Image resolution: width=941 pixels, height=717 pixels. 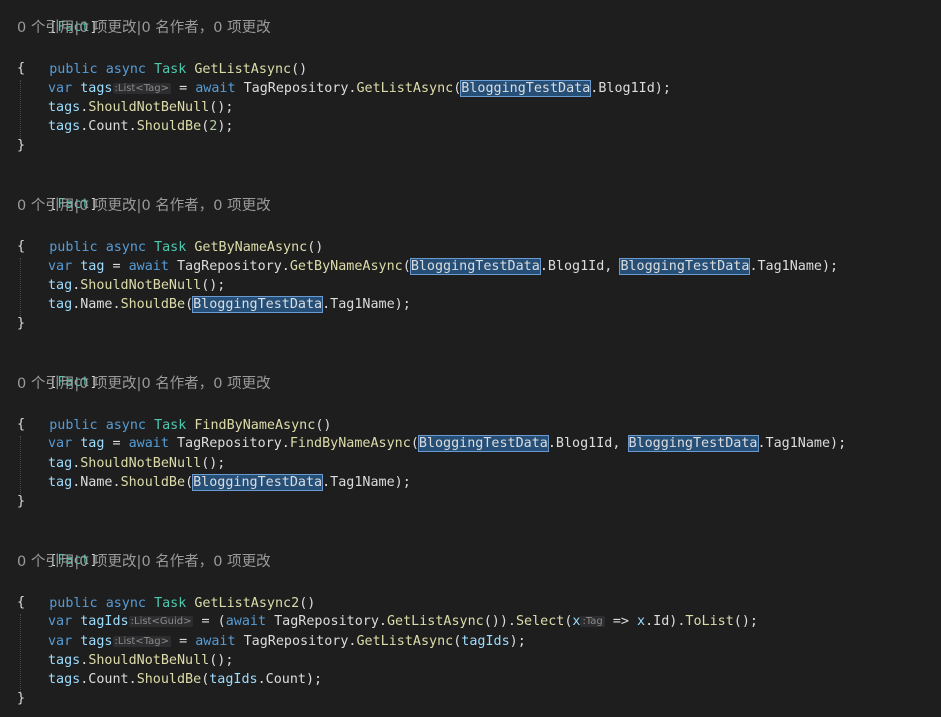 What do you see at coordinates (225, 126) in the screenshot?
I see `code-text: );` at bounding box center [225, 126].